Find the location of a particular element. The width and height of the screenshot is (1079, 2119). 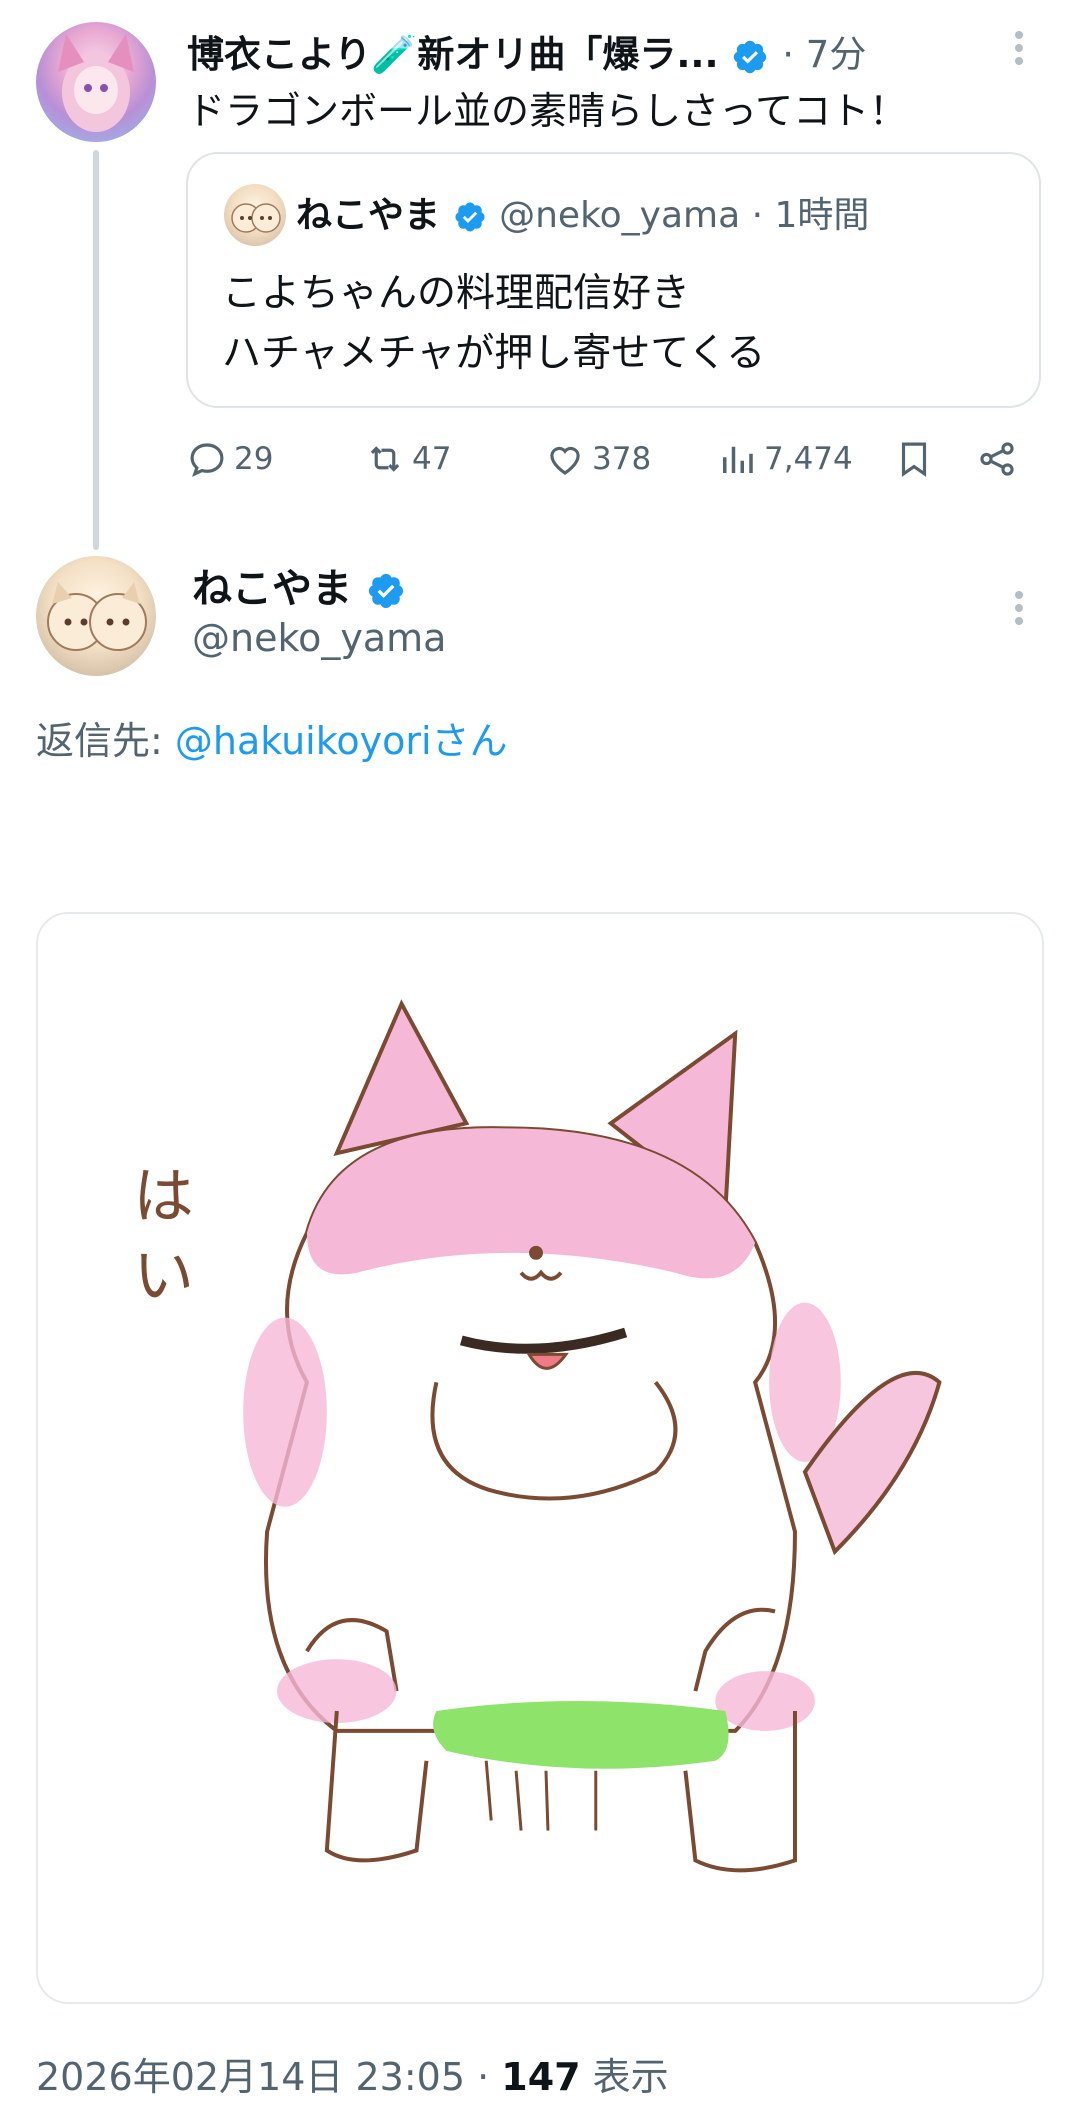

replying-to-link: @hakuikoyoriさん is located at coordinates (341, 741).